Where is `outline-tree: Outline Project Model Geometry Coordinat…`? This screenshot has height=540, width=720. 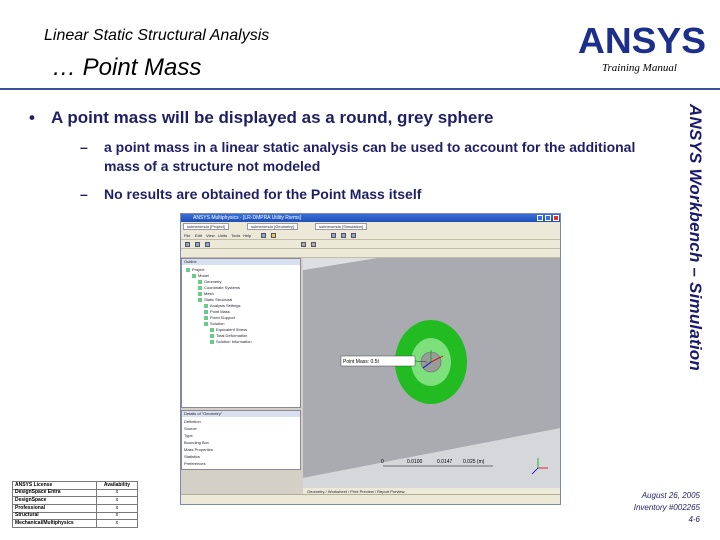 outline-tree: Outline Project Model Geometry Coordinat… is located at coordinates (241, 333).